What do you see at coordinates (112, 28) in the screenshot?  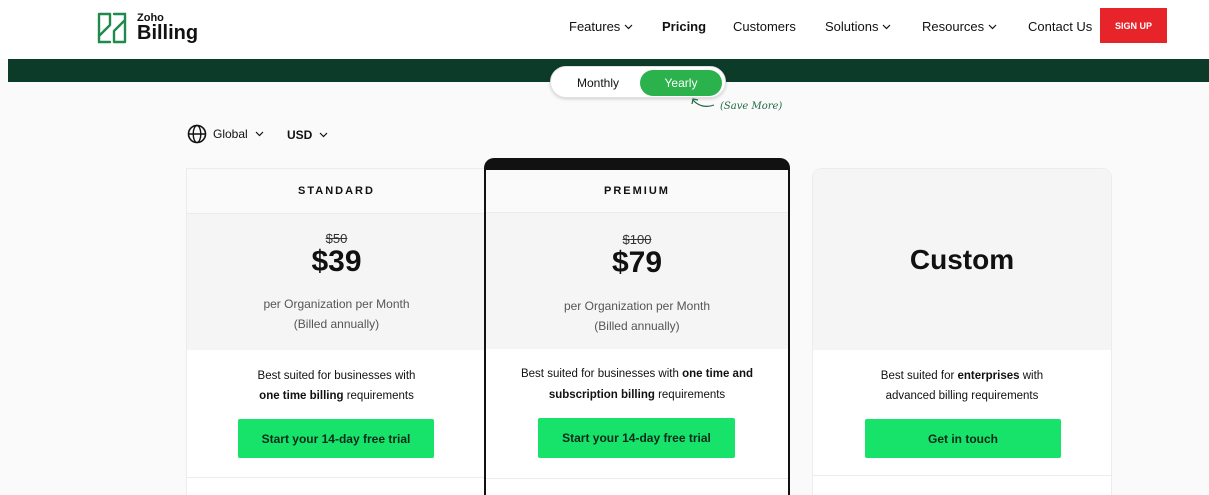 I see `zoho-billing-logo-icon` at bounding box center [112, 28].